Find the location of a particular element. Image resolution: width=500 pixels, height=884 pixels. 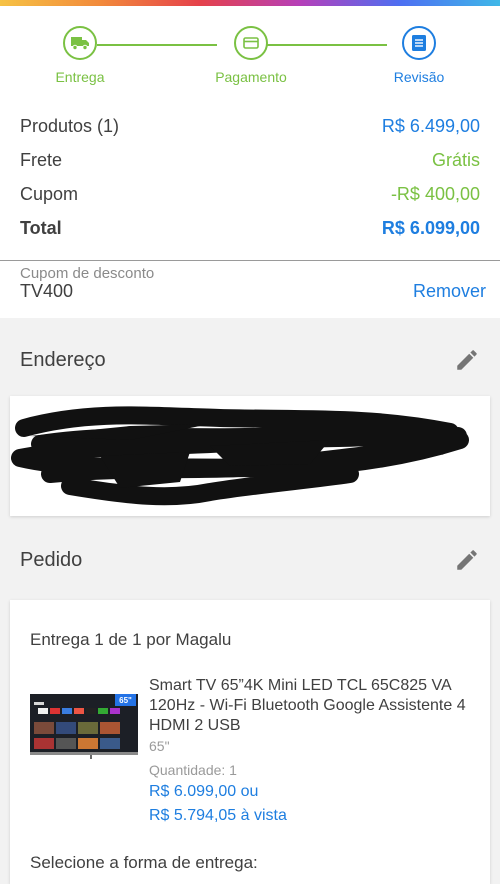

summary-total-row: Total R$ 6.099,00 is located at coordinates (250, 228).